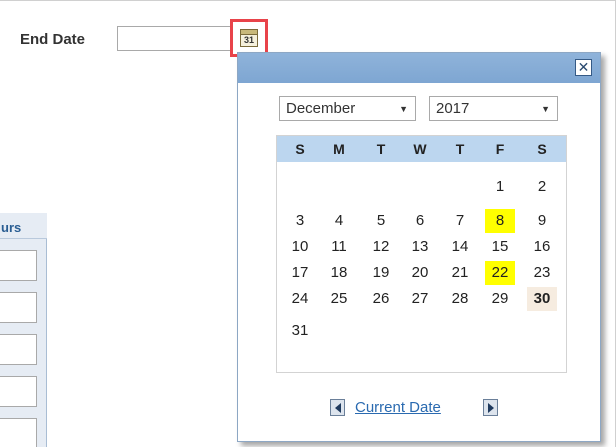 This screenshot has height=447, width=616. I want to click on calendar-day: 10, so click(300, 247).